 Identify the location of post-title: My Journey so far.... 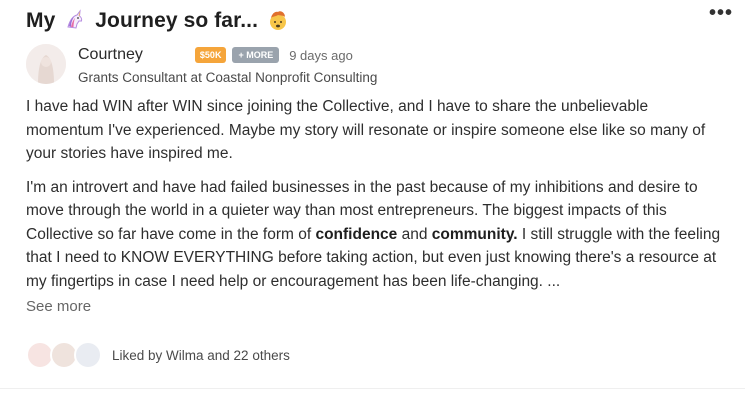
(159, 21).